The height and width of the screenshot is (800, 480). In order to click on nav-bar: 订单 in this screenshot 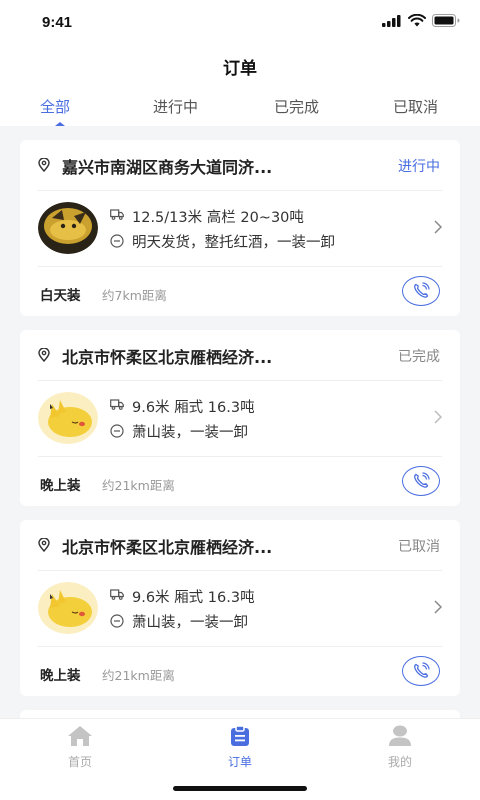, I will do `click(240, 66)`.